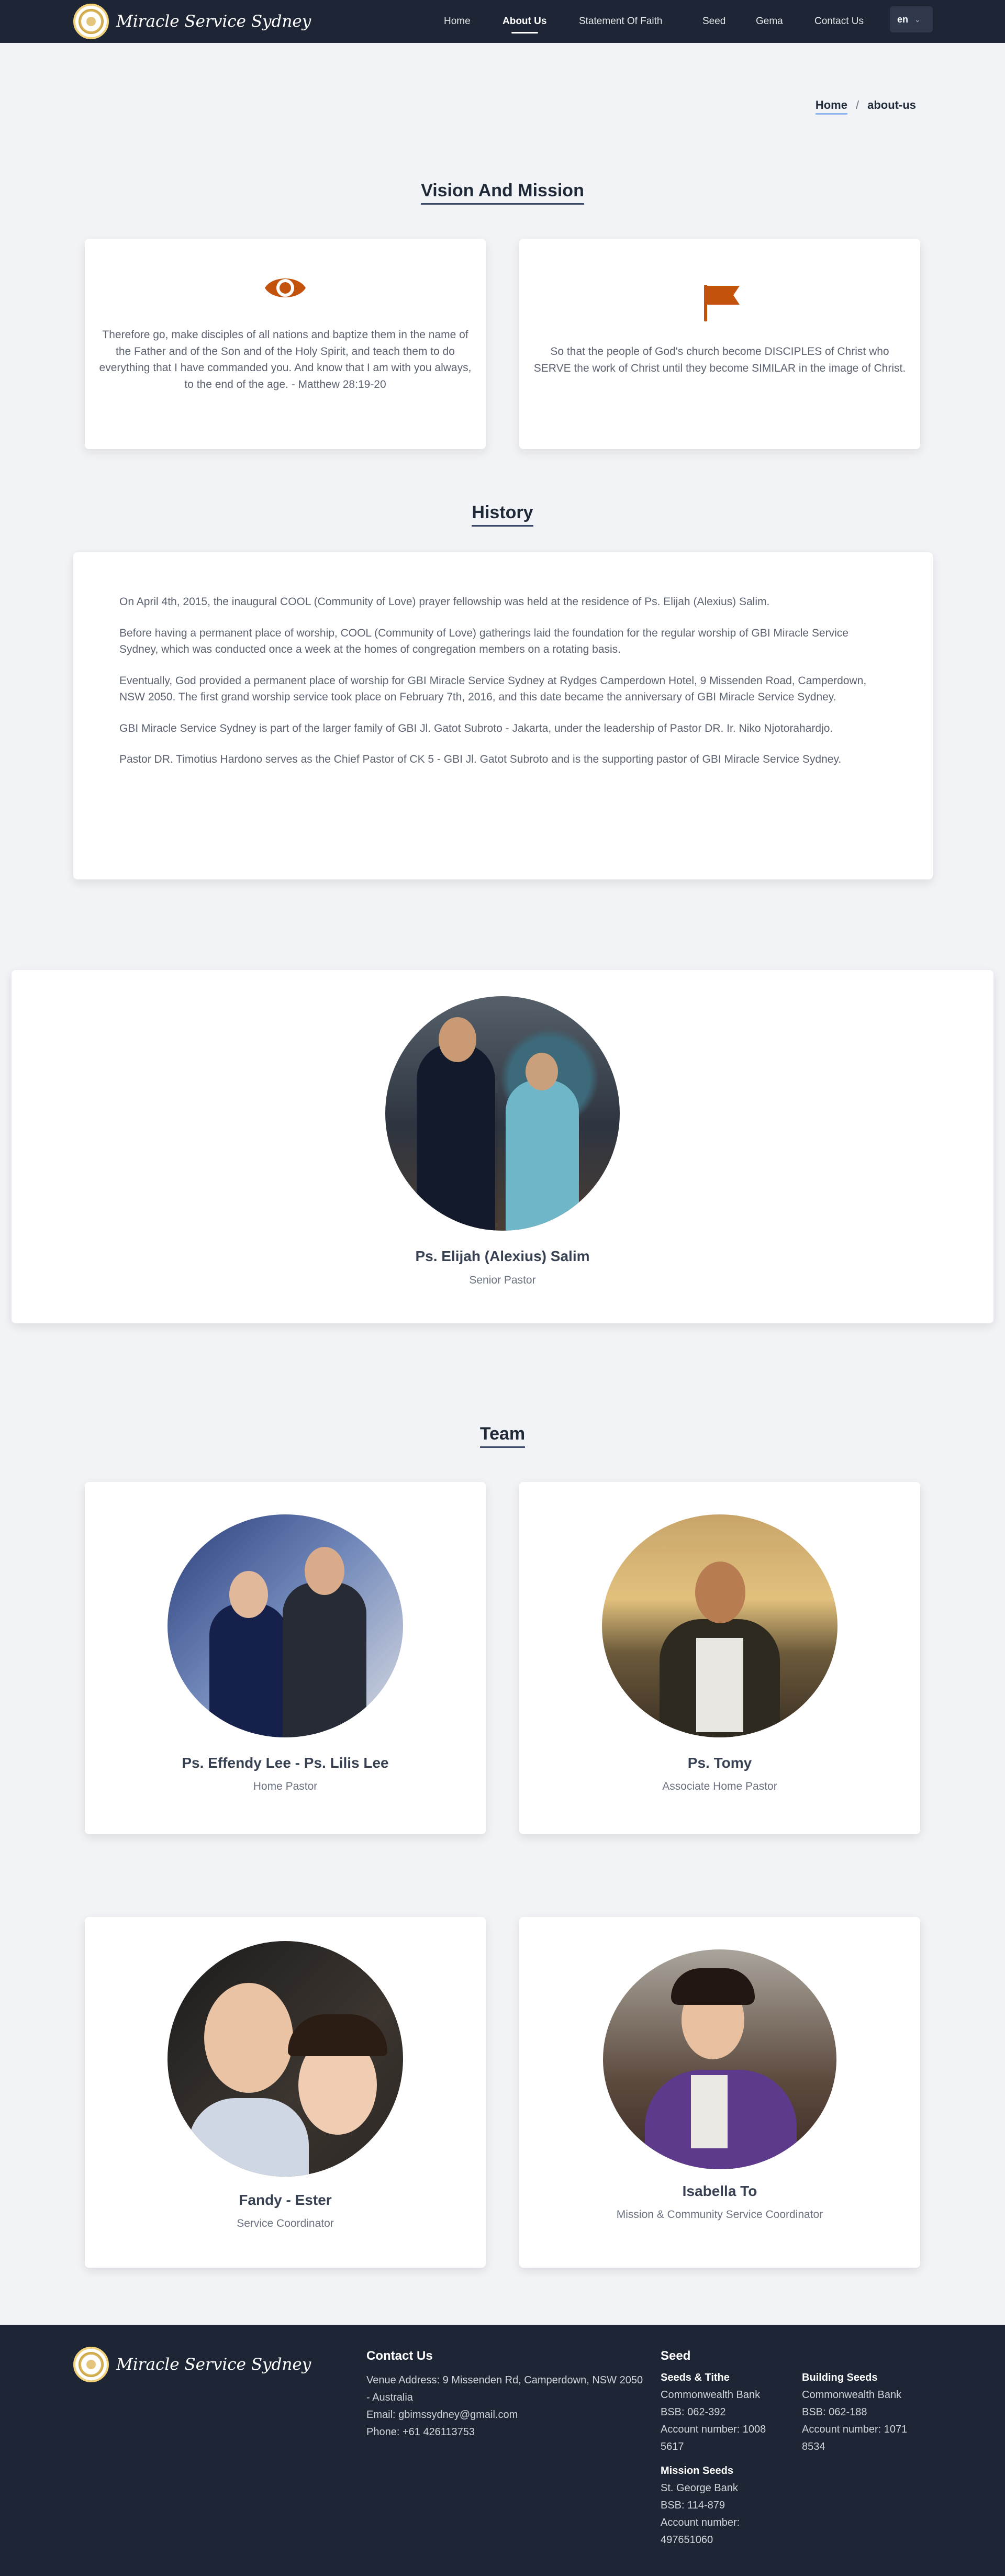  What do you see at coordinates (722, 303) in the screenshot?
I see `flag-icon` at bounding box center [722, 303].